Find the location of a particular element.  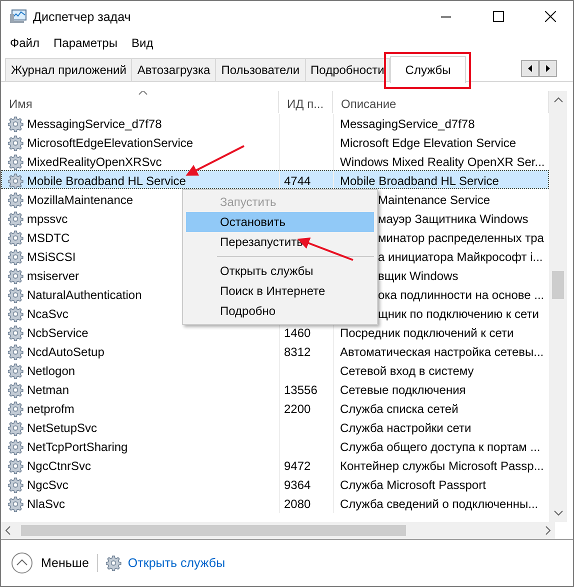

service-description: Служба Microsoft Passport is located at coordinates (413, 485).